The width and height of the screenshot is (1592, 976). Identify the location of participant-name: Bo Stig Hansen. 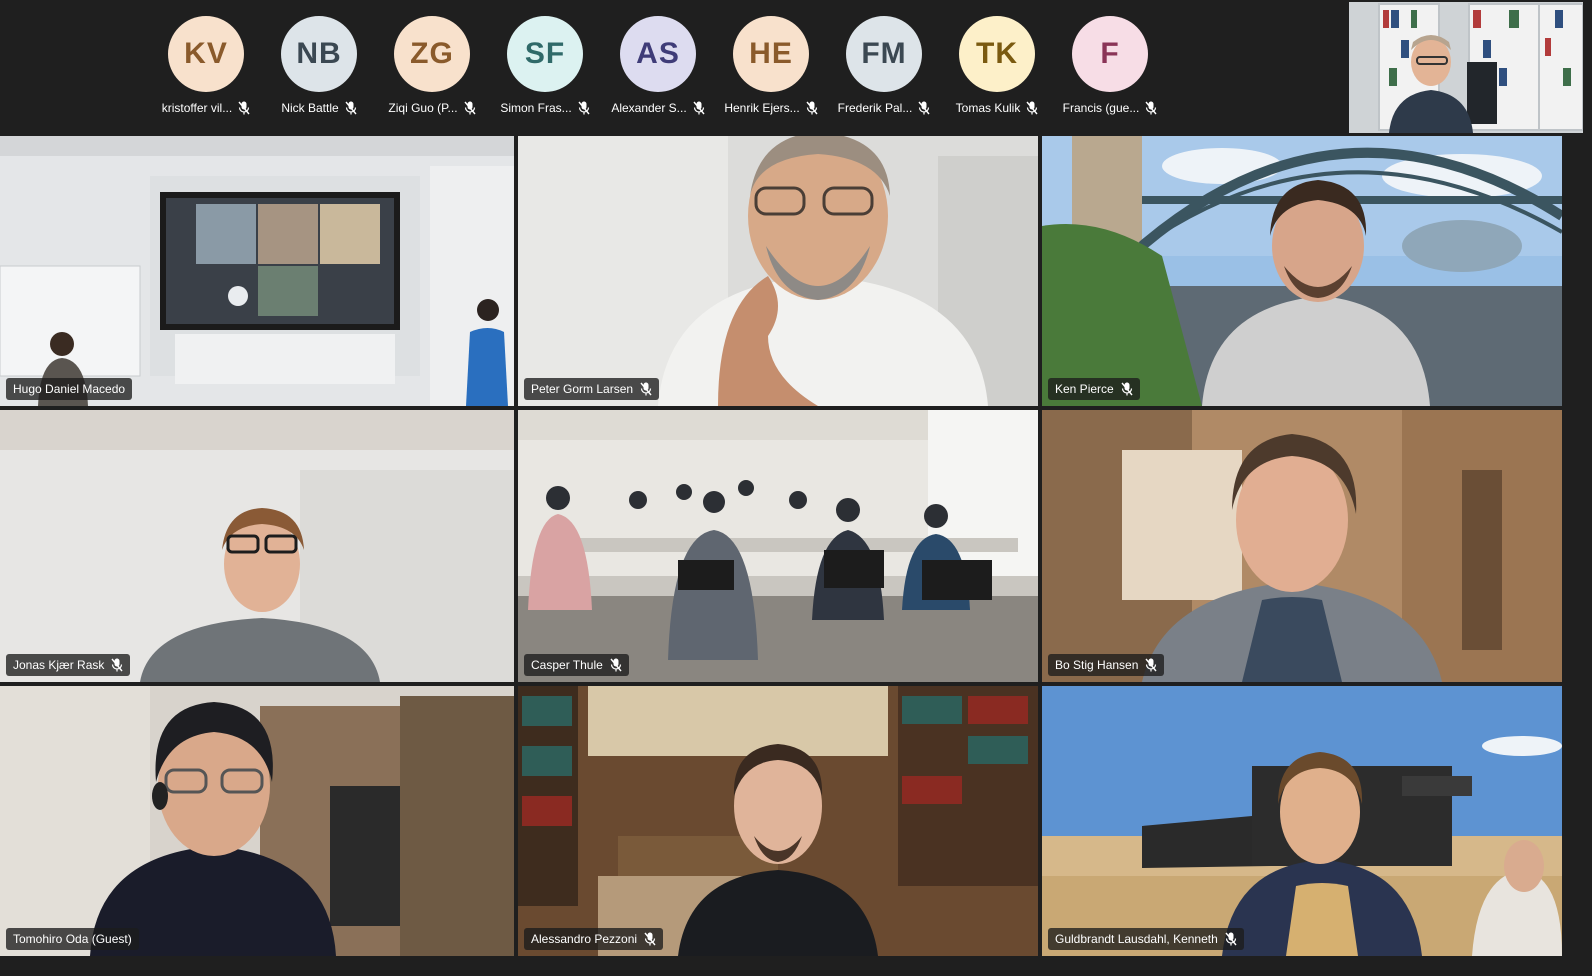
(1097, 665).